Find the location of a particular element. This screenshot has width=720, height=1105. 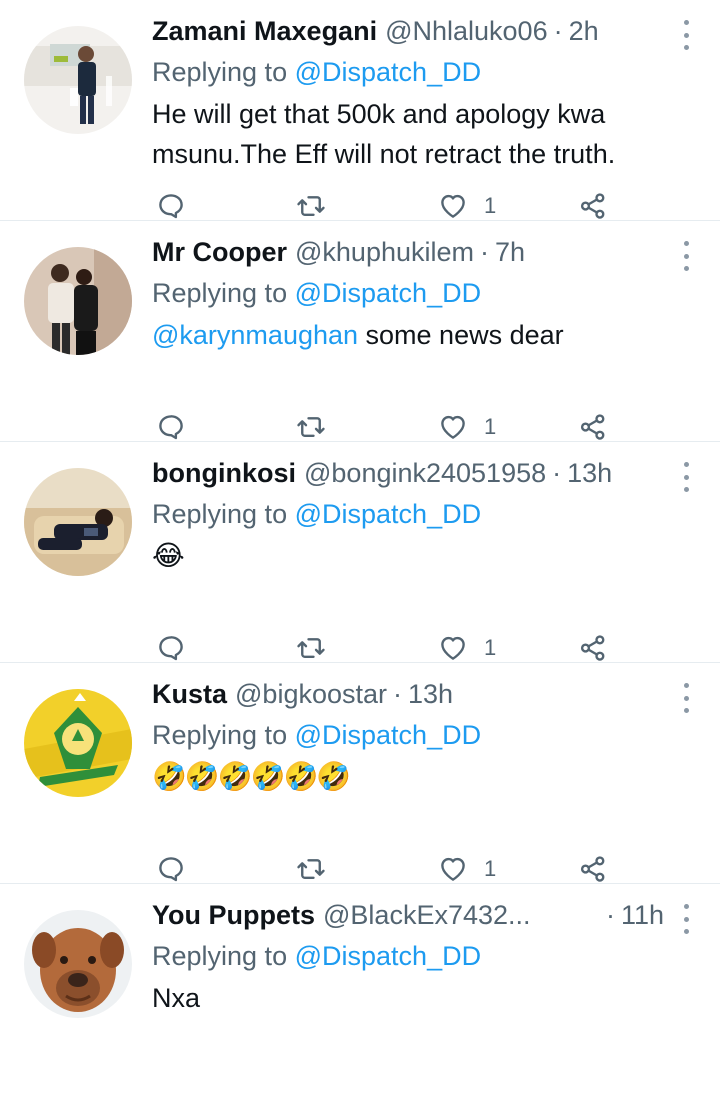

timestamp: 11h is located at coordinates (642, 915).